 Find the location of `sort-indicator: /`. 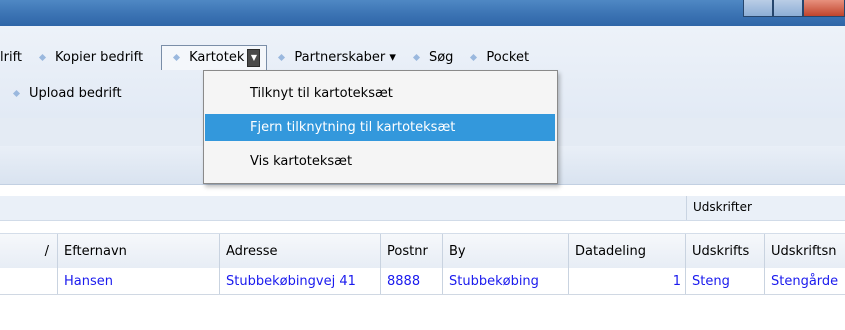

sort-indicator: / is located at coordinates (29, 251).